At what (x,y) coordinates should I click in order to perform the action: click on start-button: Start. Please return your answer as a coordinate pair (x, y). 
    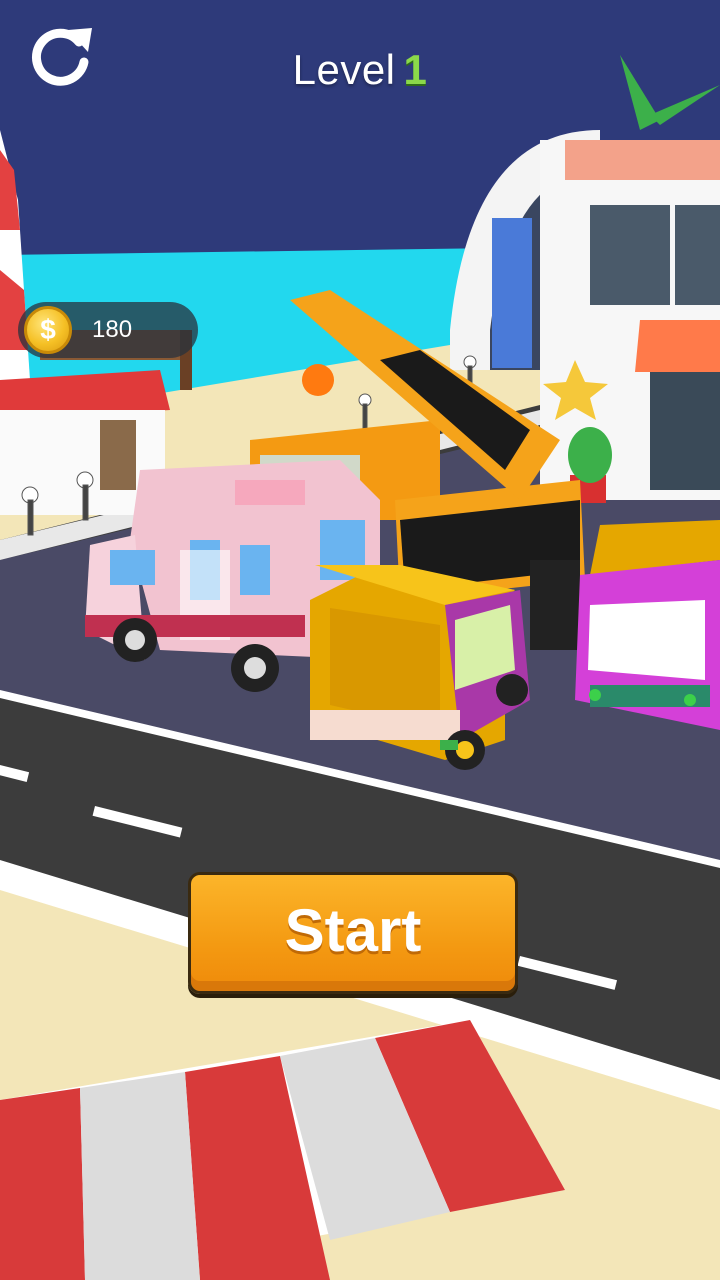
    Looking at the image, I should click on (353, 933).